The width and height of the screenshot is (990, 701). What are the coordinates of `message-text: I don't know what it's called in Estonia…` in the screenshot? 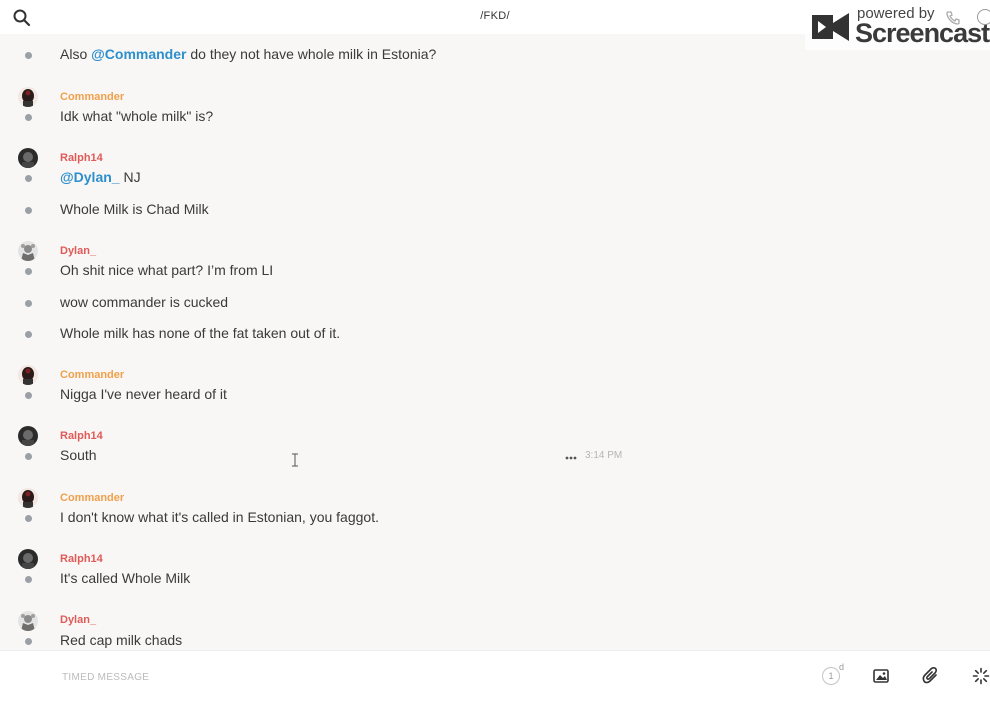 It's located at (219, 517).